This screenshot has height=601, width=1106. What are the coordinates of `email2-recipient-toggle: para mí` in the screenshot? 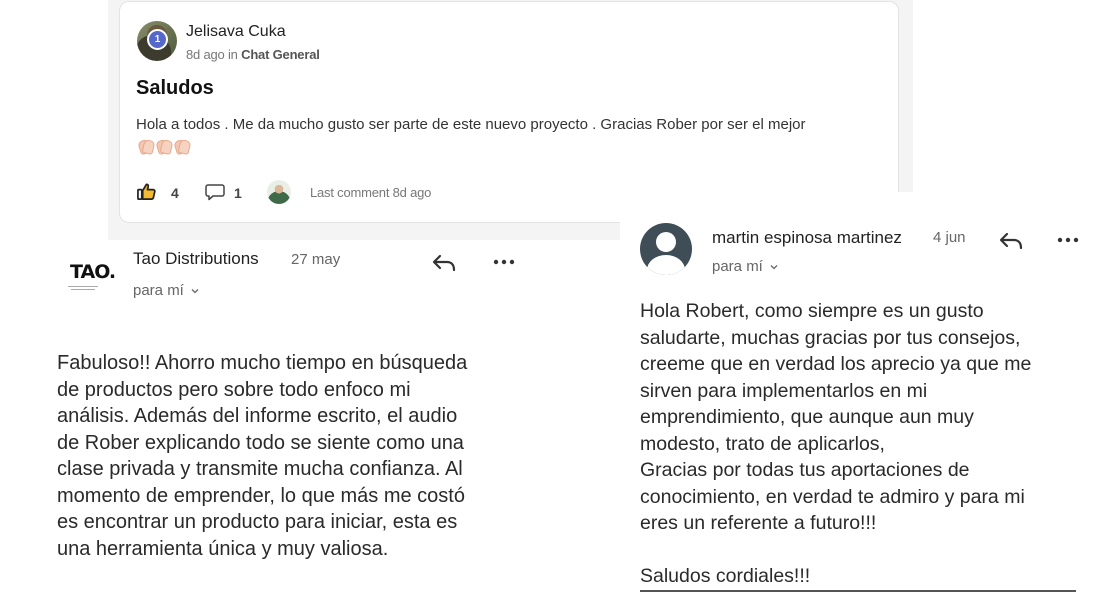 It's located at (745, 266).